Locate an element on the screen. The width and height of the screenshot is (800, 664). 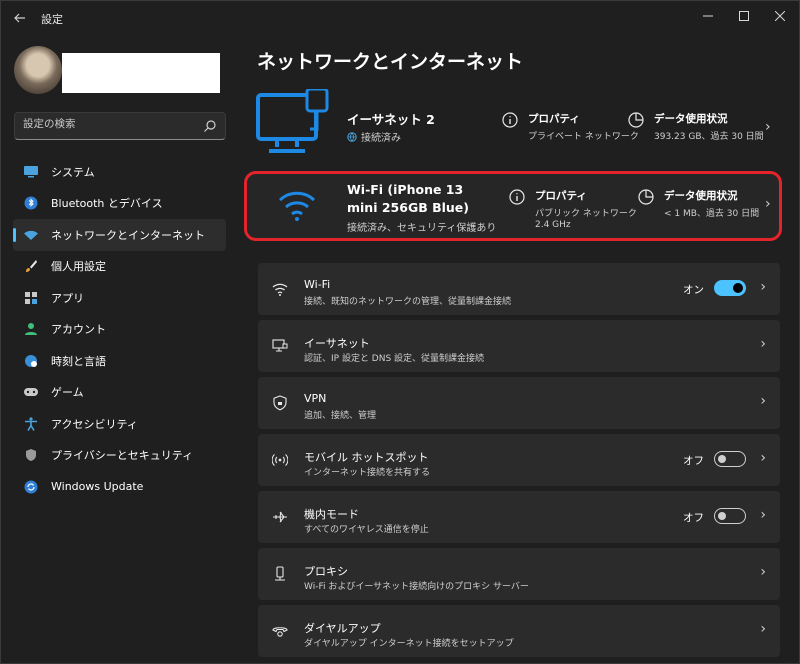
ethernet-data-usage-link: データ使用状況 393.23 GB、過去 30 日間 is located at coordinates (696, 126).